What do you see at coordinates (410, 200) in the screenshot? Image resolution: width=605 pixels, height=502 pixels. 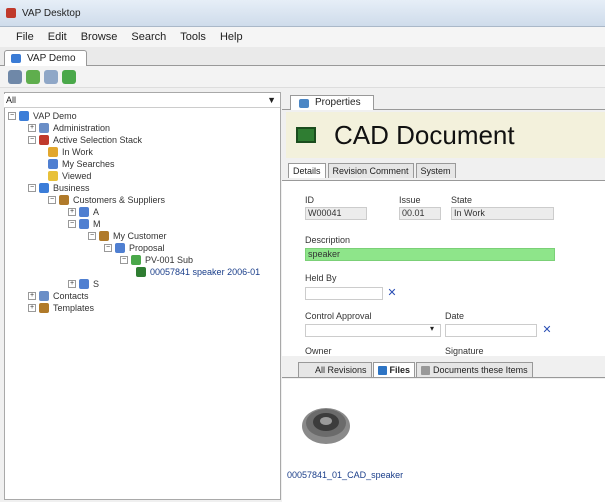 I see `issue-label: Issue` at bounding box center [410, 200].